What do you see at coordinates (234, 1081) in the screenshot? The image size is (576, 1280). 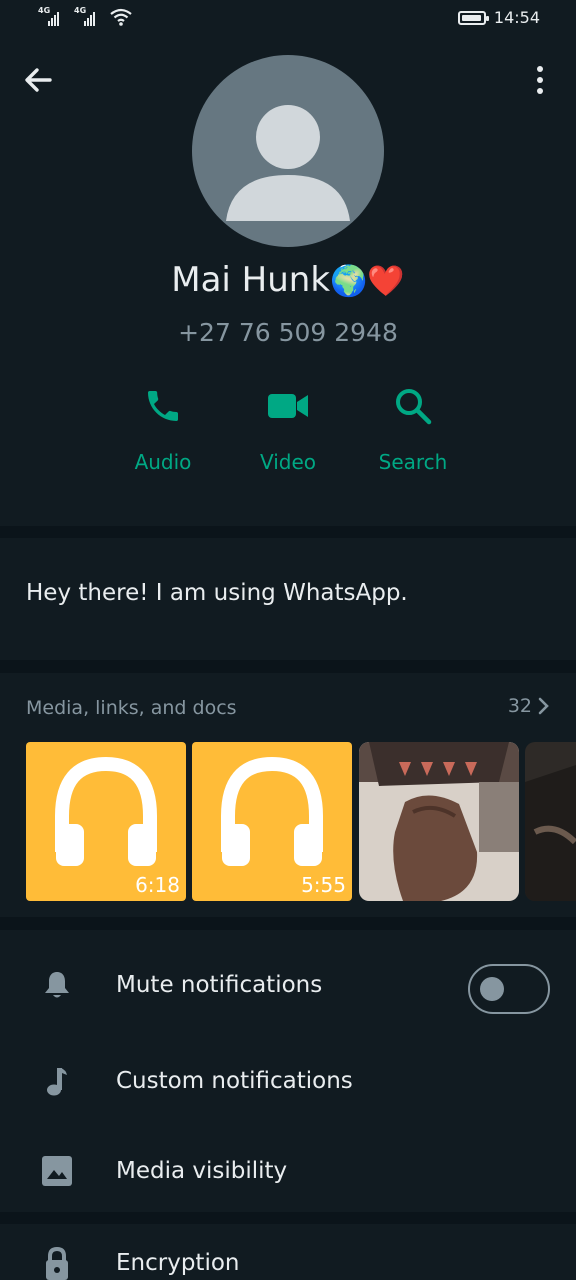 I see `custom-notifications-label: Custom notifications` at bounding box center [234, 1081].